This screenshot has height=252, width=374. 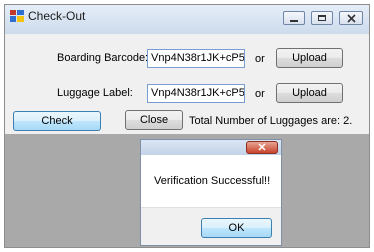 What do you see at coordinates (196, 58) in the screenshot?
I see `boarding-barcode-input: Vnp4N38r1JK+cP5c` at bounding box center [196, 58].